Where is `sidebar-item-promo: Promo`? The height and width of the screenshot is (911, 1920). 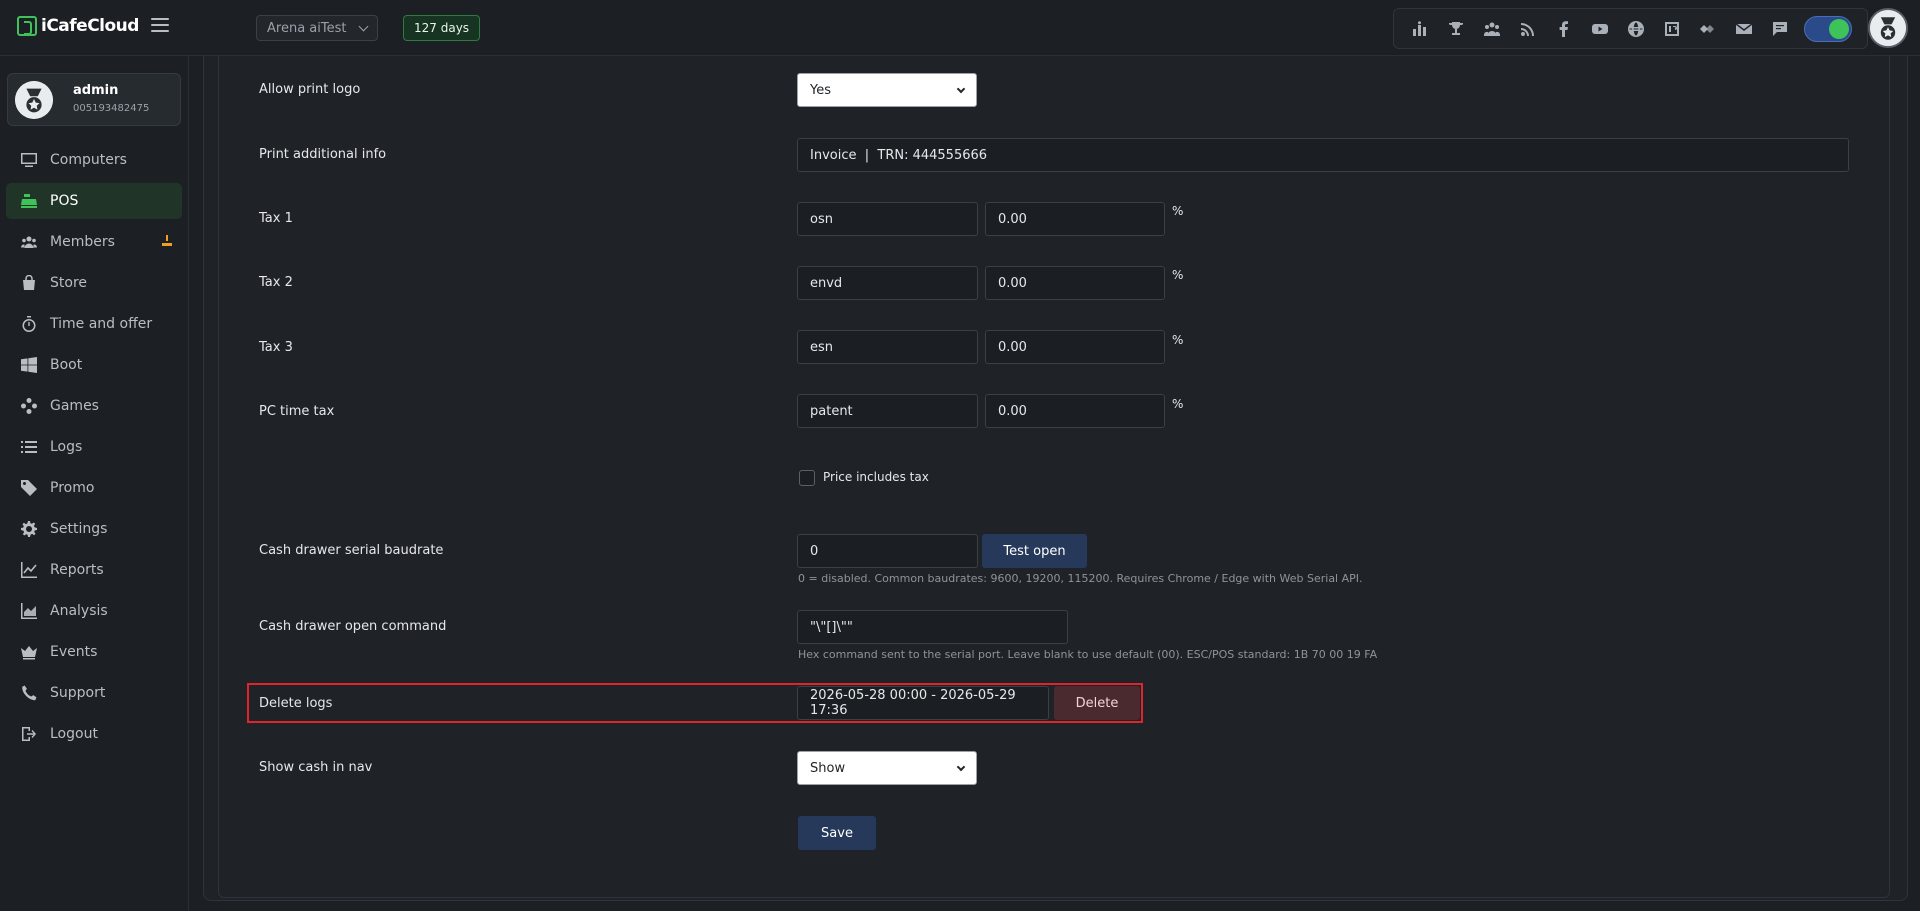 sidebar-item-promo: Promo is located at coordinates (94, 488).